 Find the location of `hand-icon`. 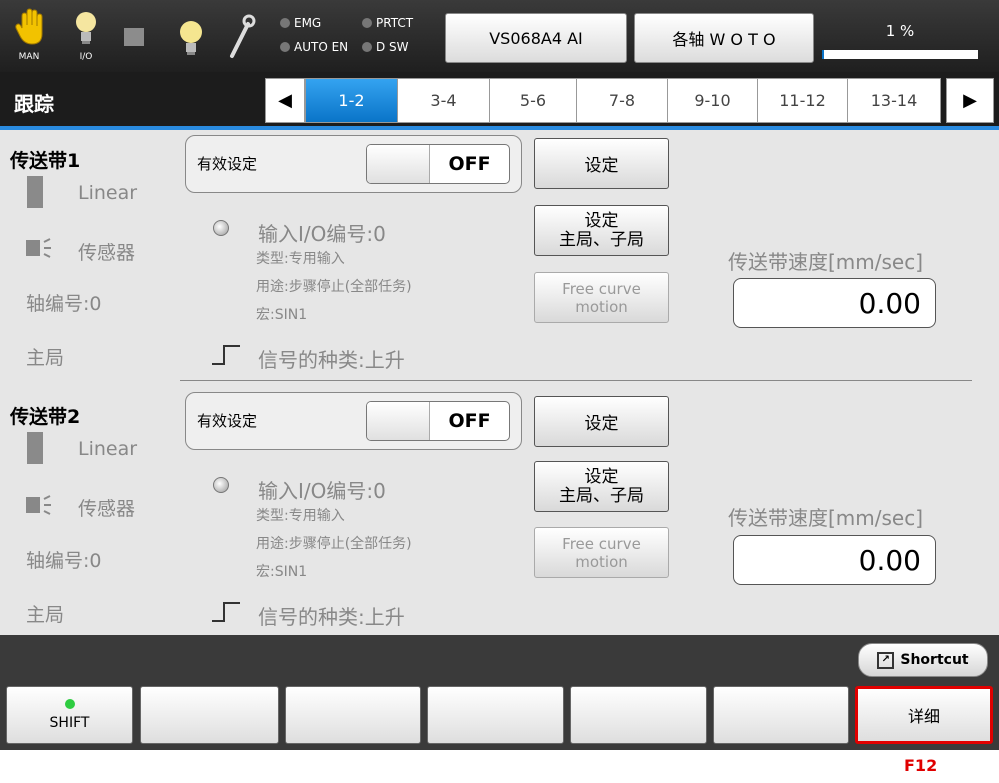

hand-icon is located at coordinates (29, 26).